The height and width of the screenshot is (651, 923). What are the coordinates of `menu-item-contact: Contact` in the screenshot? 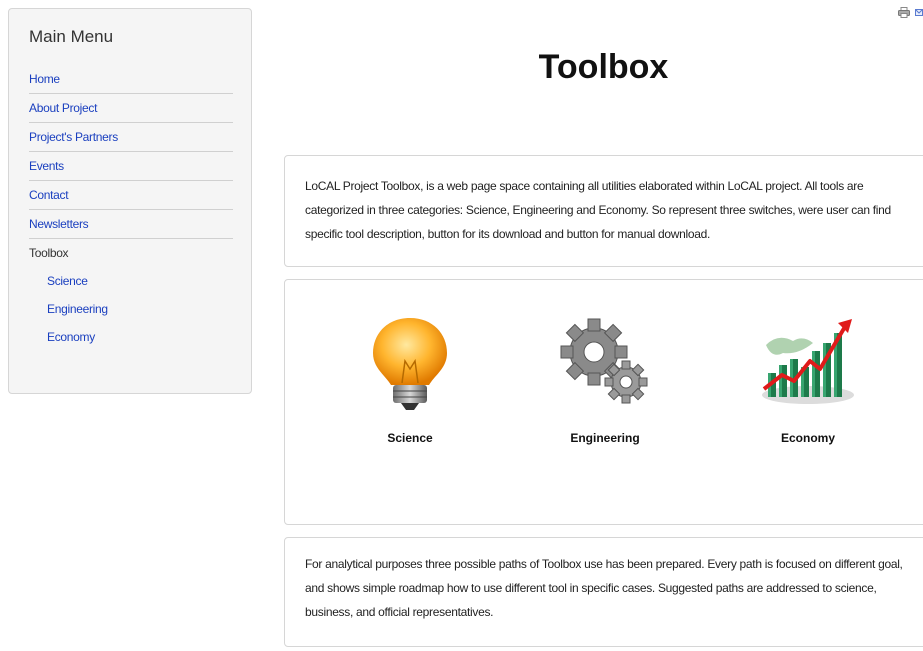 It's located at (131, 195).